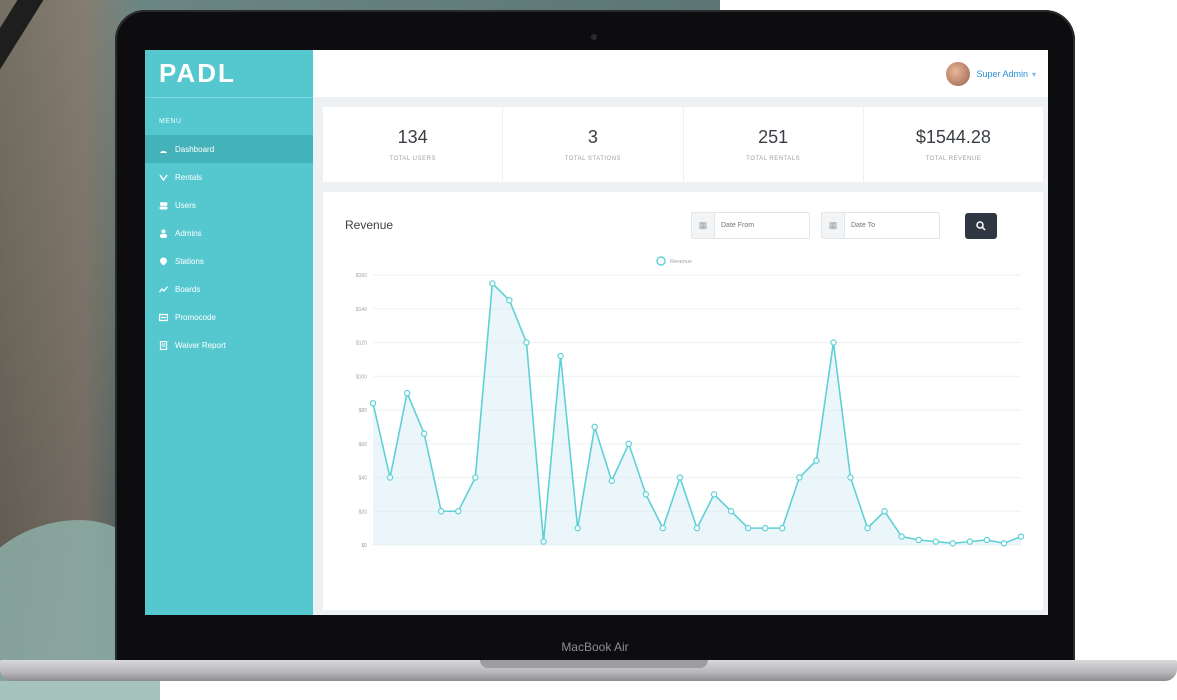 Image resolution: width=1177 pixels, height=700 pixels. What do you see at coordinates (361, 344) in the screenshot?
I see `y-tick-label: $120` at bounding box center [361, 344].